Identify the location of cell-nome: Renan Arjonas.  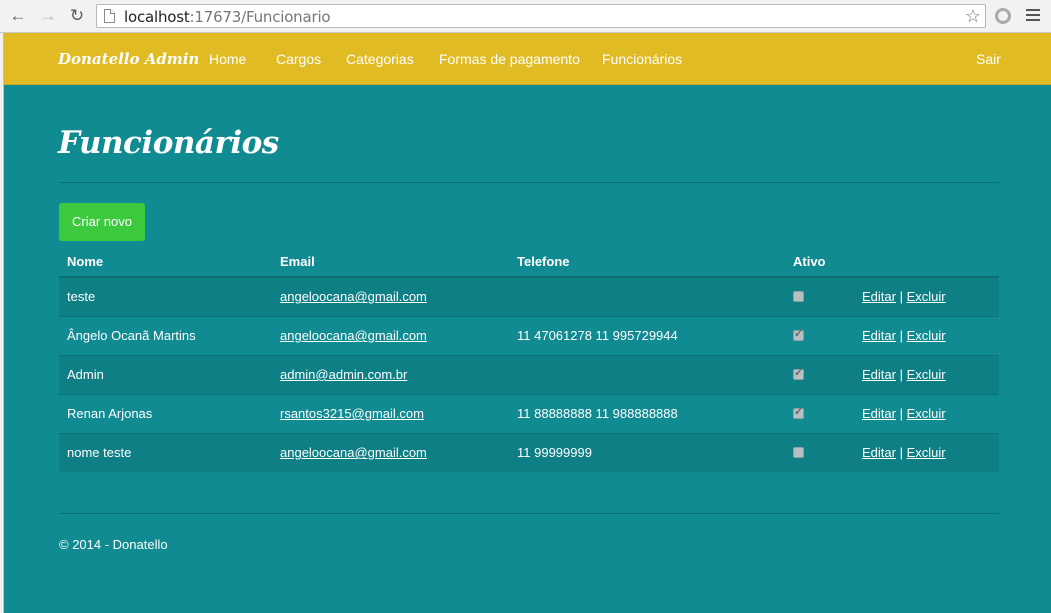
(165, 413).